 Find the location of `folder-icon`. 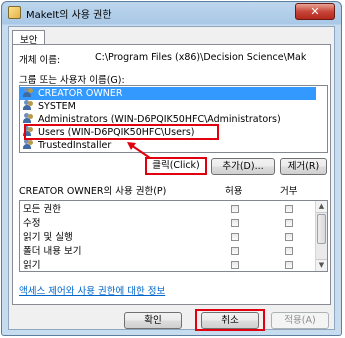

folder-icon is located at coordinates (14, 12).